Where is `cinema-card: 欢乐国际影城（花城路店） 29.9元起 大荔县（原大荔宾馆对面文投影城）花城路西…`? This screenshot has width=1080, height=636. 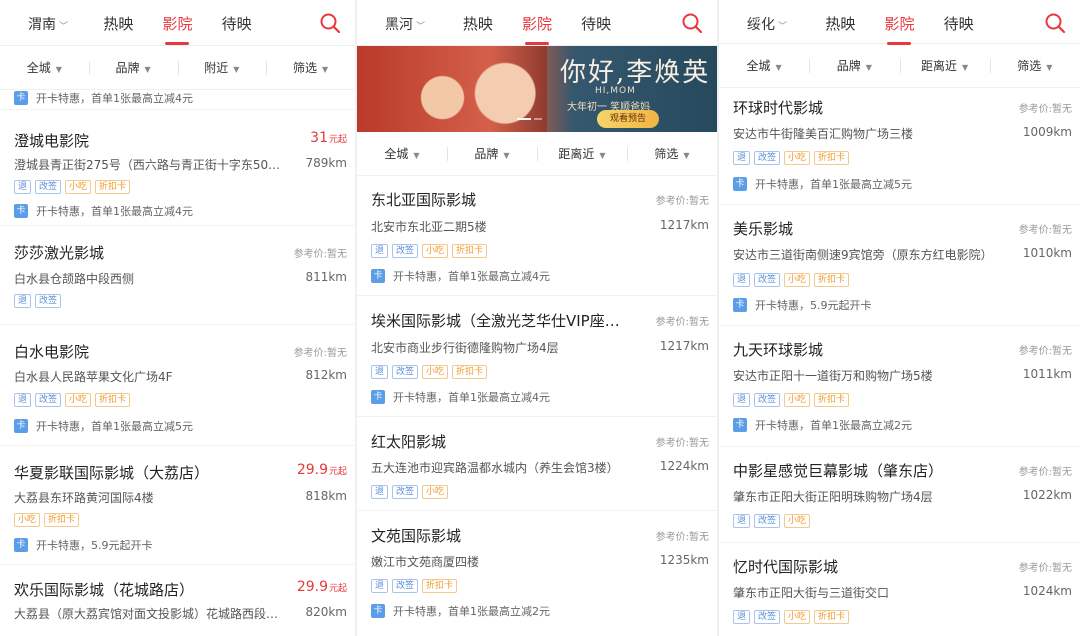 cinema-card: 欢乐国际影城（花城路店） 29.9元起 大荔县（原大荔宾馆对面文投影城）花城路西… is located at coordinates (177, 600).